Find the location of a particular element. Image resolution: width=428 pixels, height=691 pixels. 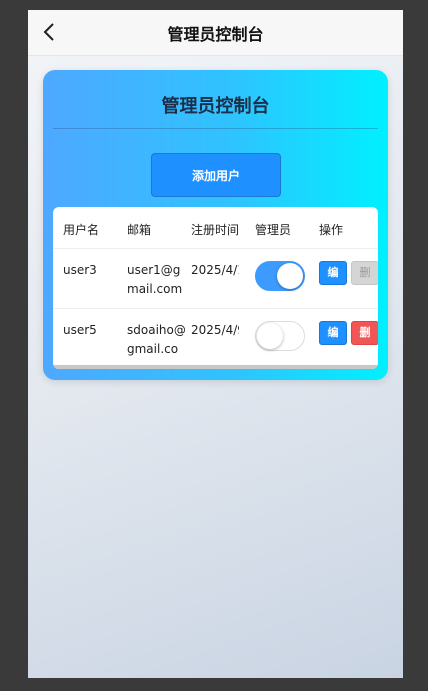

header-actions: 操作 is located at coordinates (331, 230).